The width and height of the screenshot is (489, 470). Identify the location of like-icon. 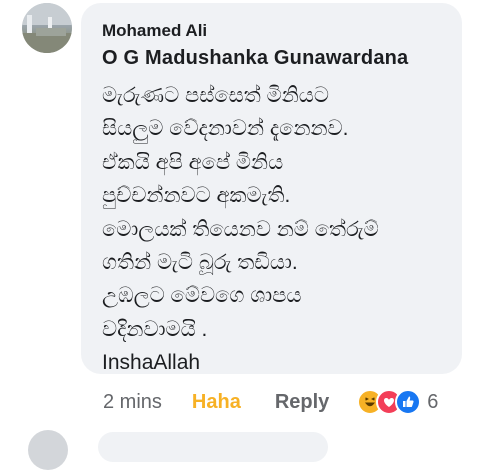
(408, 402).